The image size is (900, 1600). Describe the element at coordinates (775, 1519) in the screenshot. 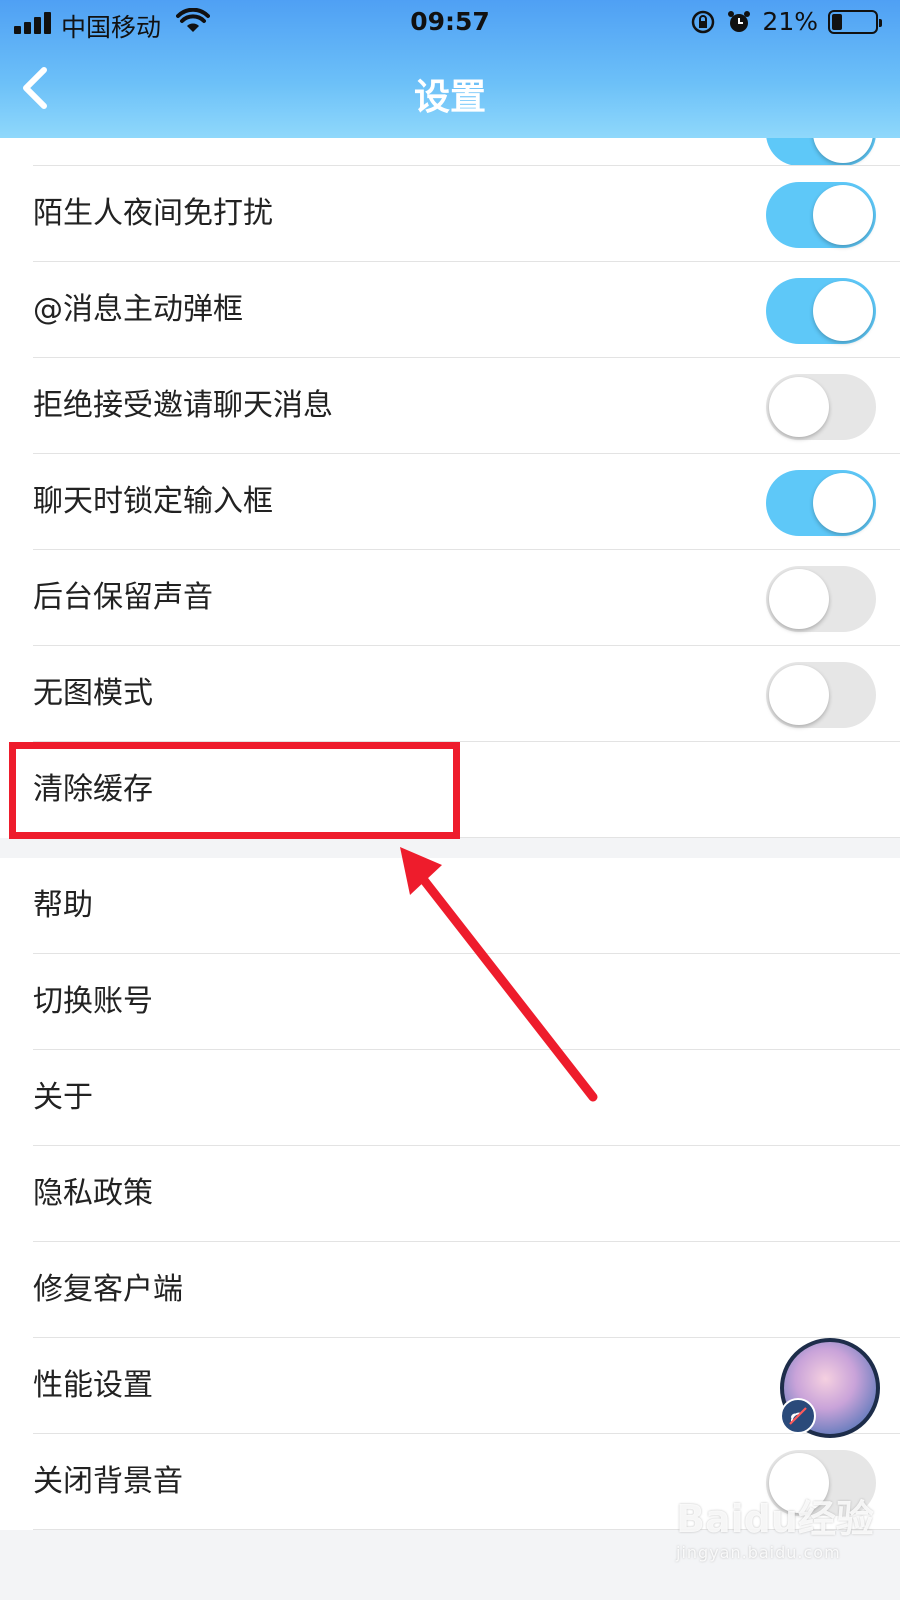

I see `watermark-brand: Baidu经验` at that location.